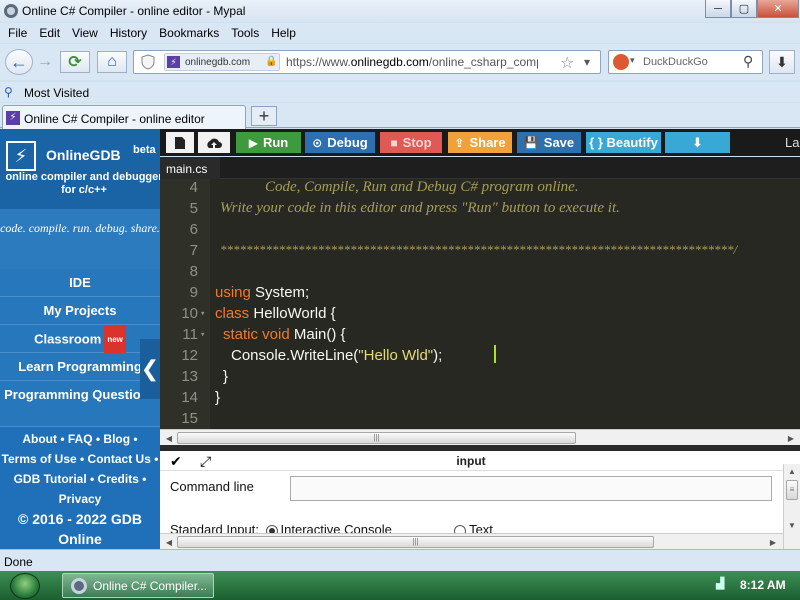 Image resolution: width=800 pixels, height=600 pixels. I want to click on line-number: 5, so click(193, 208).